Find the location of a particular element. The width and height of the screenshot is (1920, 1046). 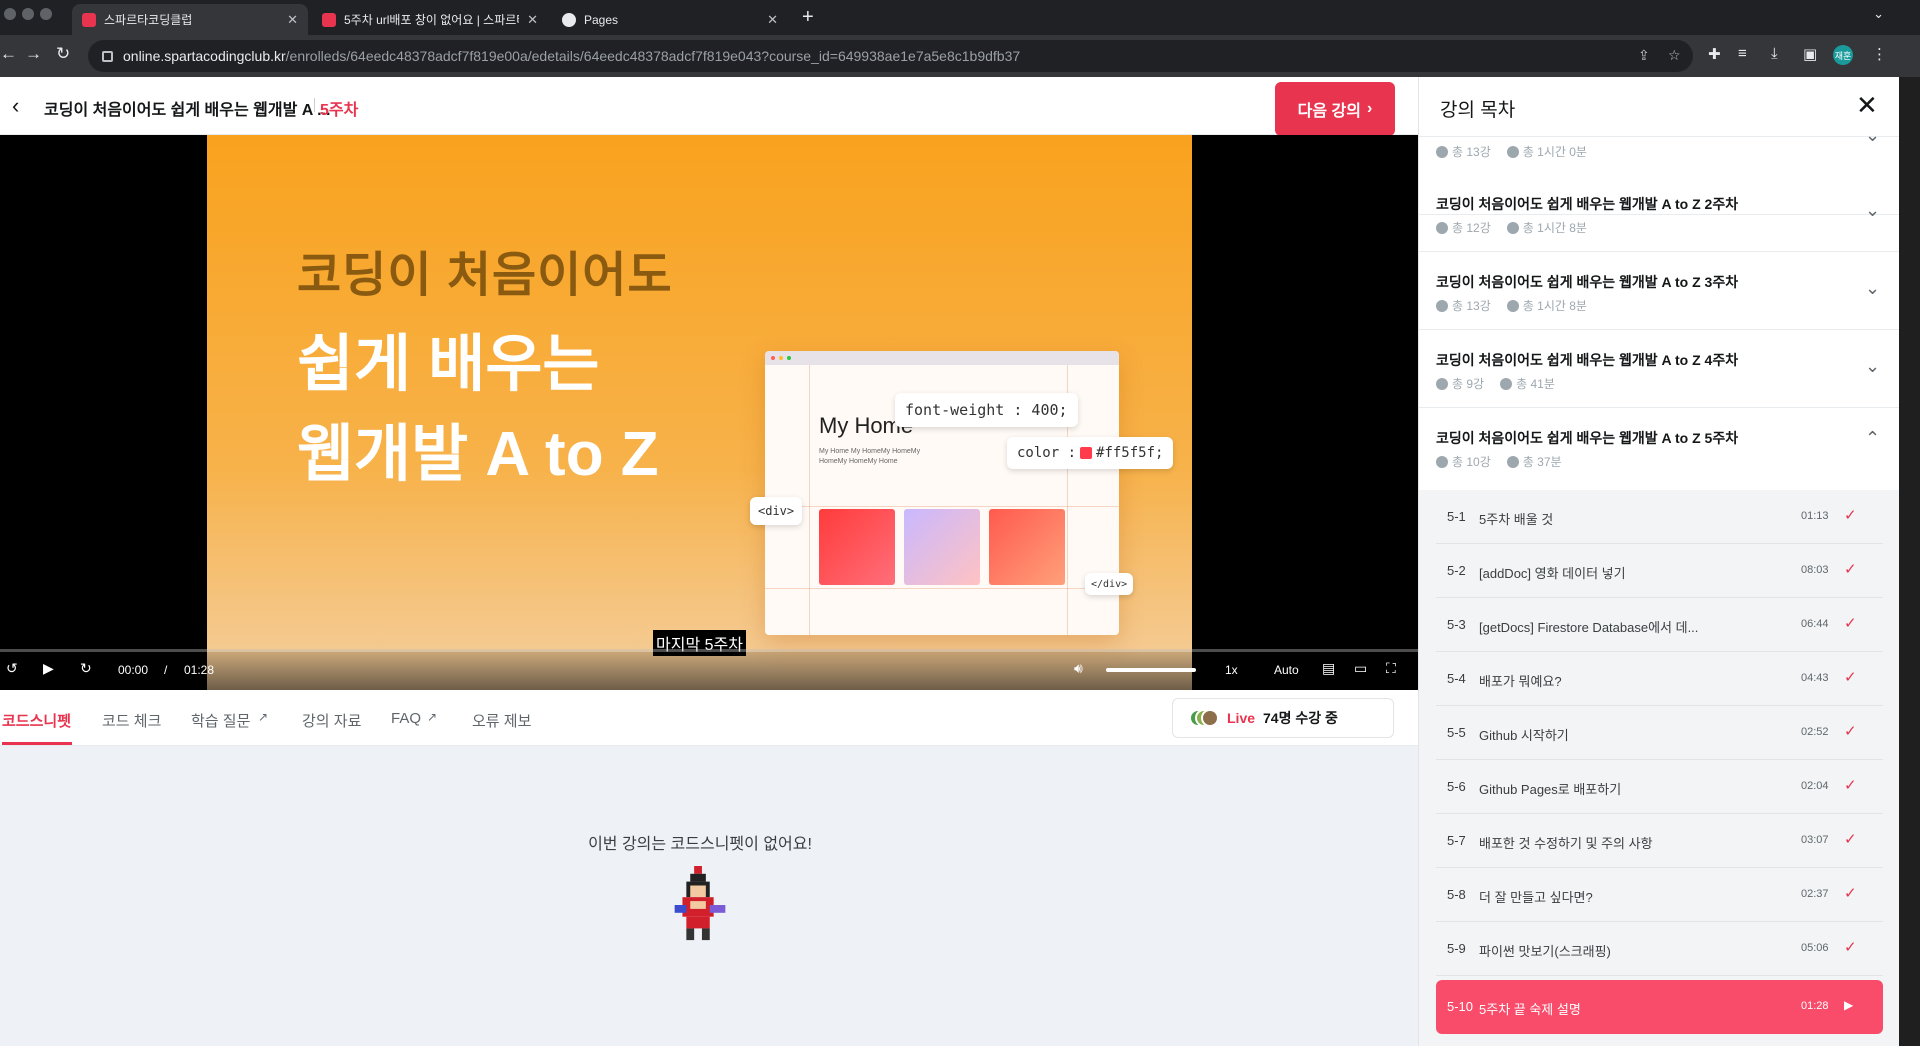

active-tab-underline is located at coordinates (37, 743).